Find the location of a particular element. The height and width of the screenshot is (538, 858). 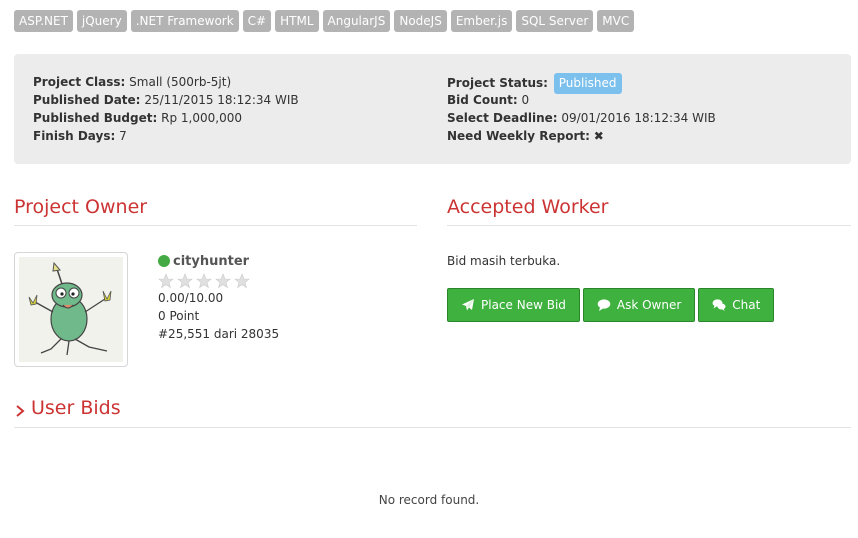

tag-angularjs: AngularJS is located at coordinates (356, 21).